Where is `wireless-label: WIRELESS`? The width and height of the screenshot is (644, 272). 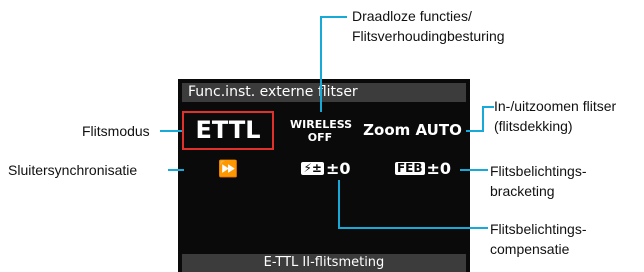 wireless-label: WIRELESS is located at coordinates (321, 124).